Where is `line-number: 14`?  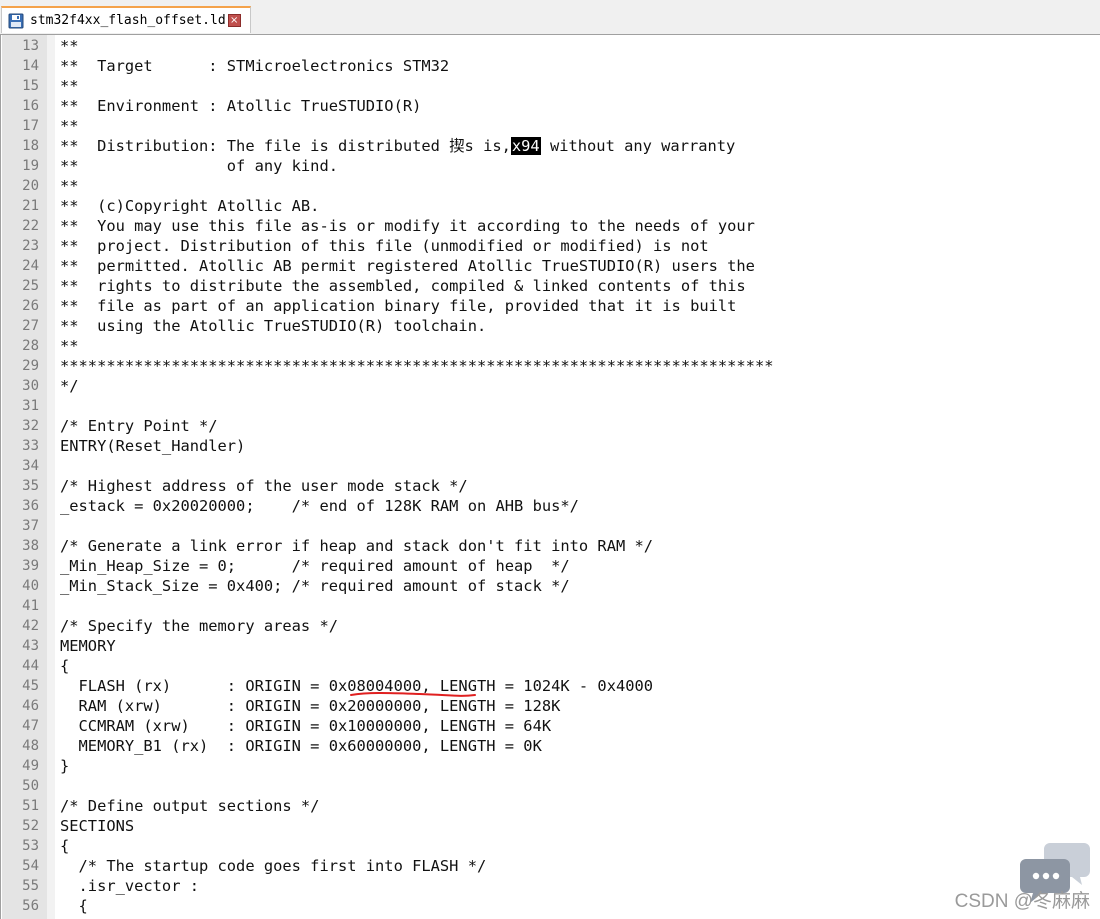
line-number: 14 is located at coordinates (30, 66).